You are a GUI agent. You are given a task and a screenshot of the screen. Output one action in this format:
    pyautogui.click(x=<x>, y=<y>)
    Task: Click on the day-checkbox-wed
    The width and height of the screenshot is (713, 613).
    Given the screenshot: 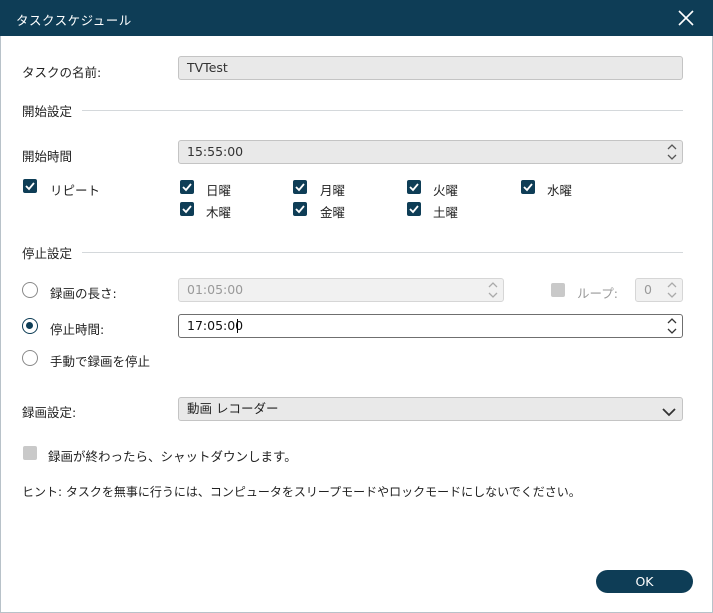 What is the action you would take?
    pyautogui.click(x=528, y=187)
    